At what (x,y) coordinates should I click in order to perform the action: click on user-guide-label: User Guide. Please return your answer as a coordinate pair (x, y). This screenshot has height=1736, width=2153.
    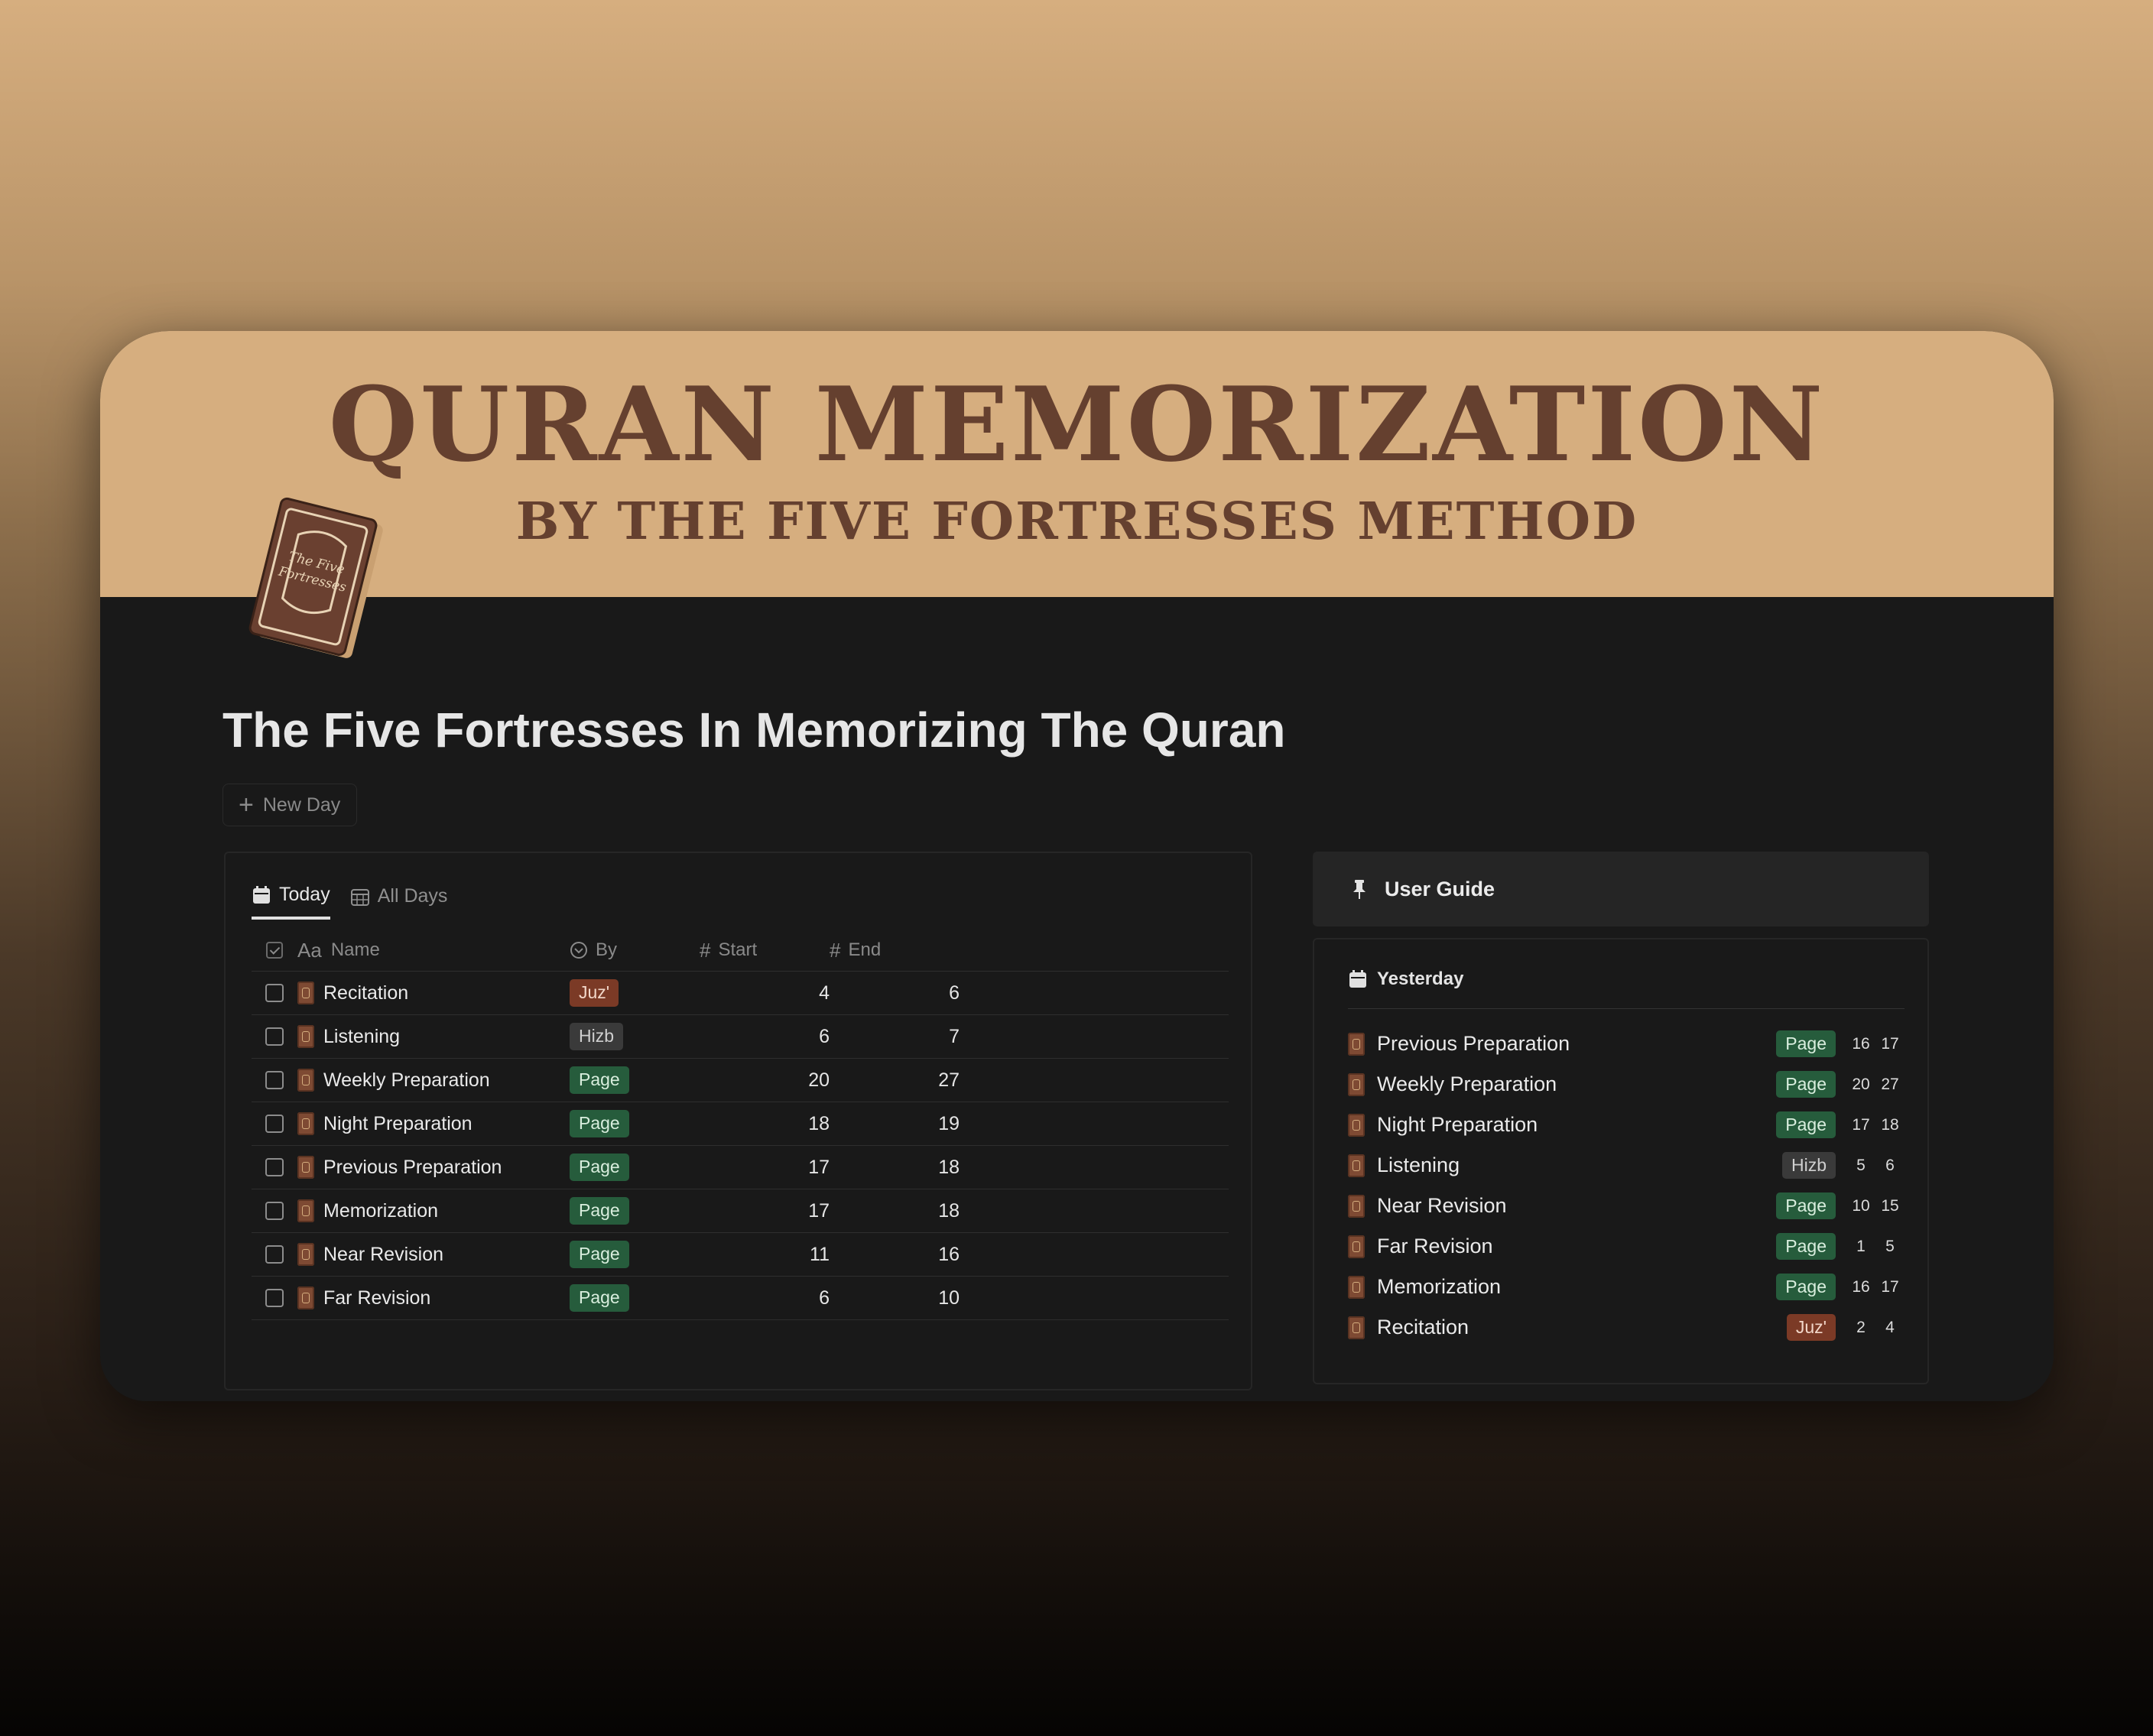
    Looking at the image, I should click on (1440, 888).